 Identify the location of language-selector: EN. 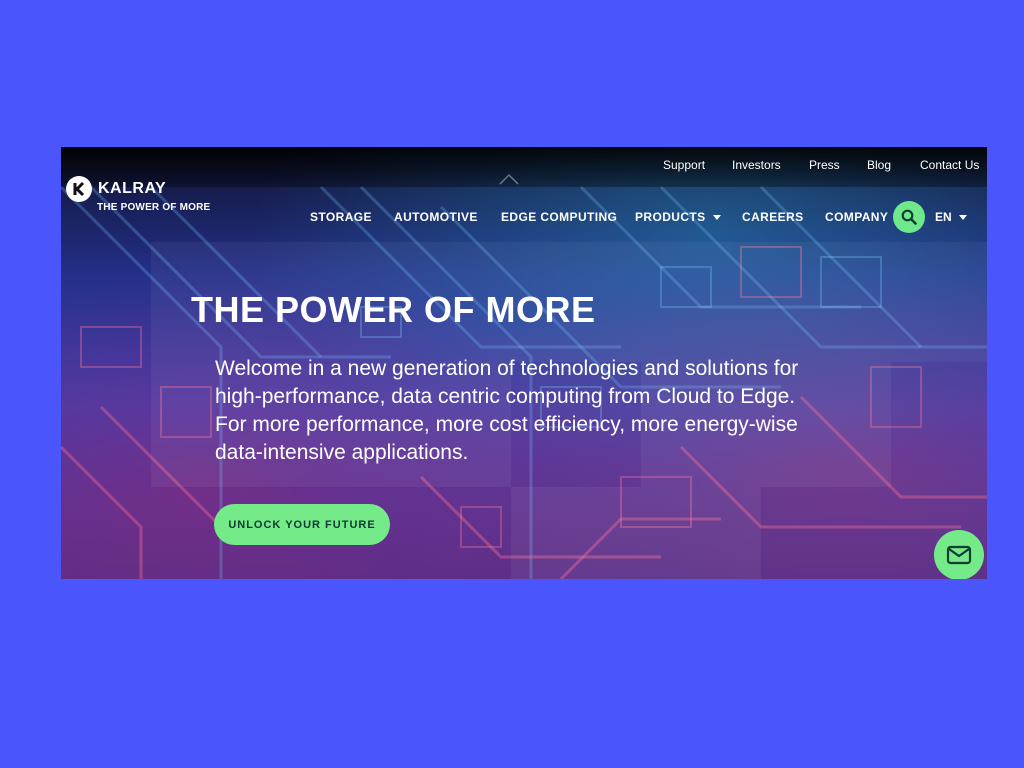
(951, 217).